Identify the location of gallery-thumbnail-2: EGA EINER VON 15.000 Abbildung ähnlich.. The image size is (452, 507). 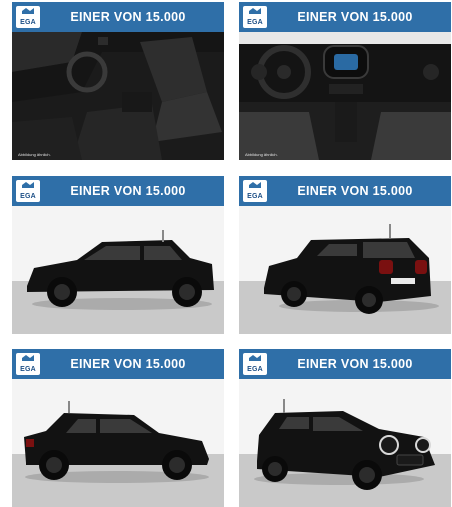
(345, 81).